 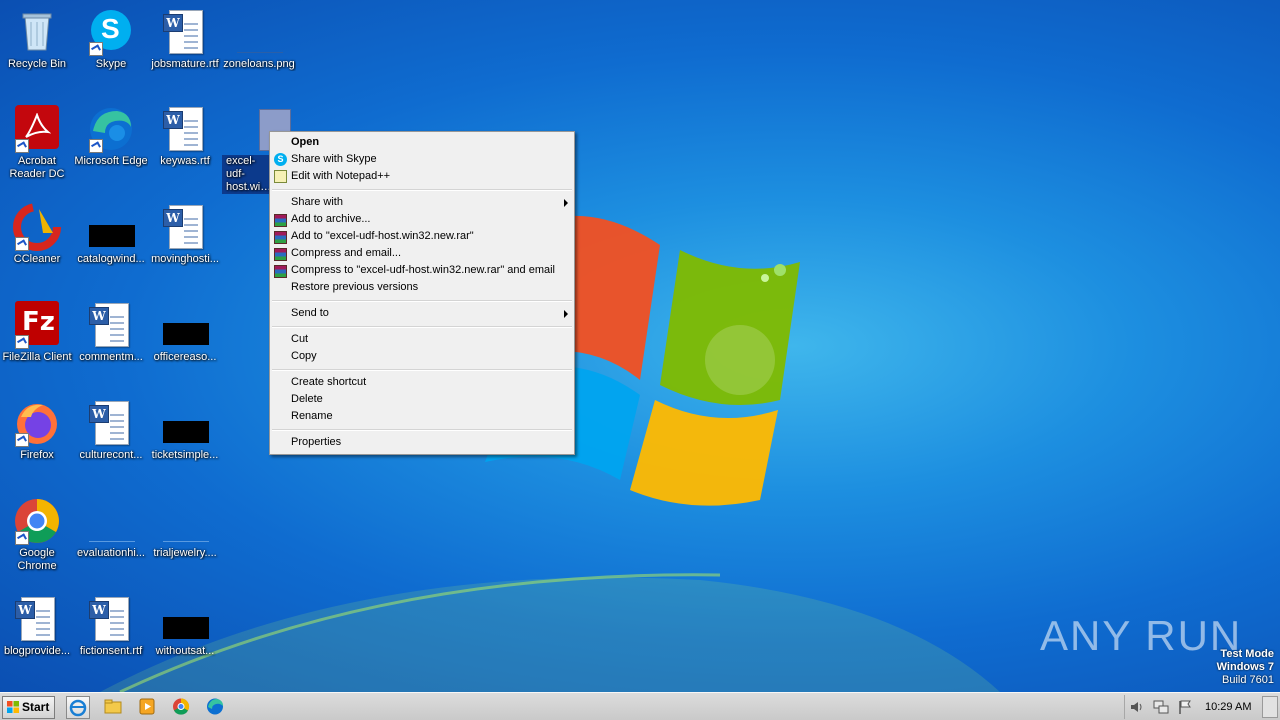 What do you see at coordinates (355, 287) in the screenshot?
I see `menu-item-label: Restore previous versions` at bounding box center [355, 287].